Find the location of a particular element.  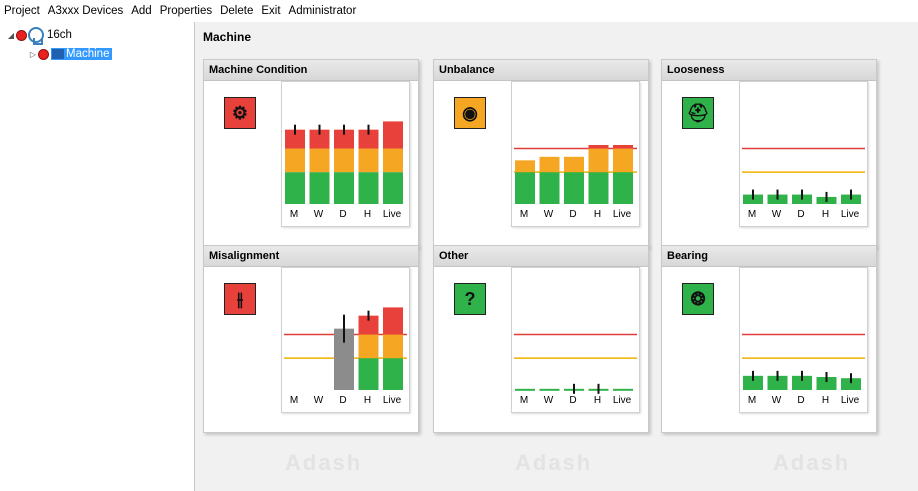

device-icon is located at coordinates (36, 36).